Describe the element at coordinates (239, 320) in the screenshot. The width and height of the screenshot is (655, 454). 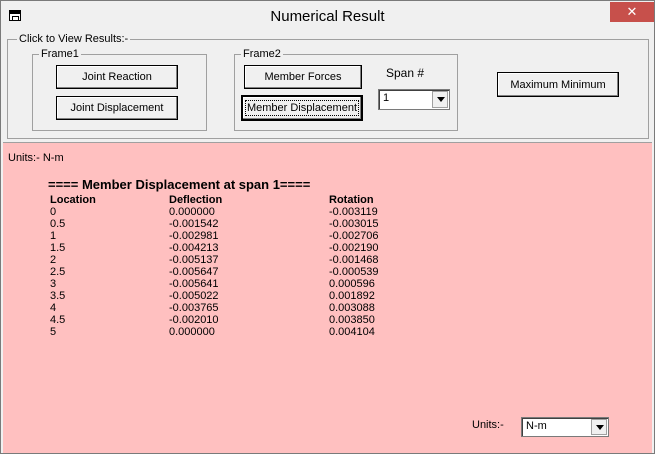
I see `table-row: 4.5 -0.002010 0.003850` at that location.